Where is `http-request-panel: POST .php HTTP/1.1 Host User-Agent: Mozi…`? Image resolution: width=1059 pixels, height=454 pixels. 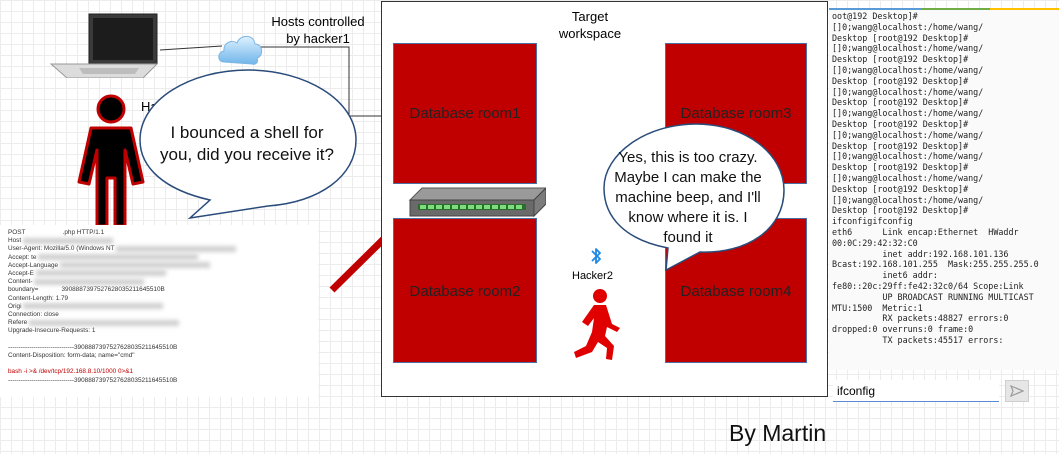
http-request-panel: POST .php HTTP/1.1 Host User-Agent: Mozi… is located at coordinates (159, 311).